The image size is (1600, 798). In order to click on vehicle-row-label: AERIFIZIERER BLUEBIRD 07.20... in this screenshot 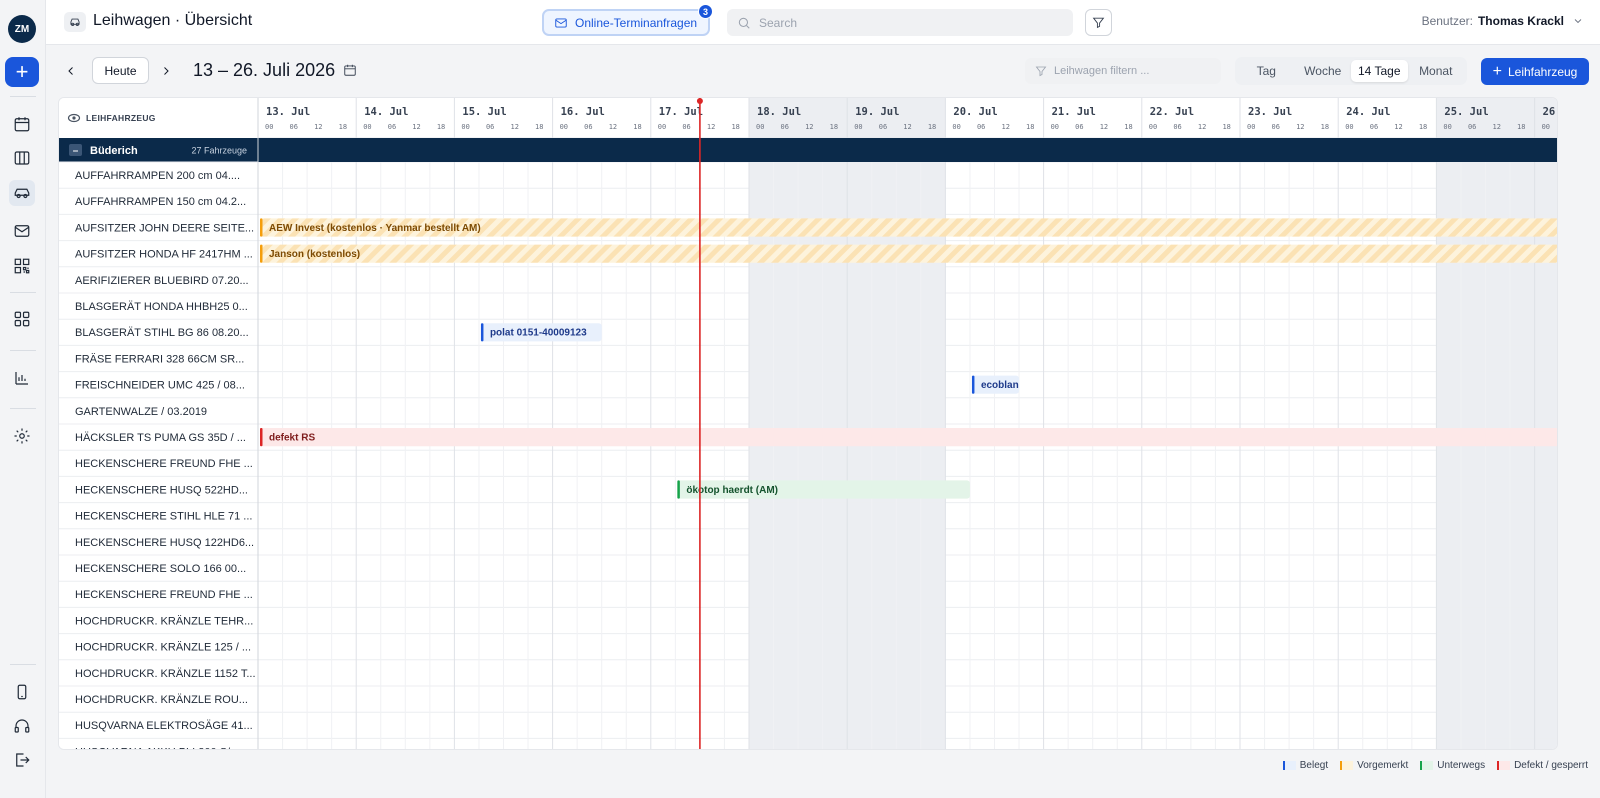, I will do `click(162, 281)`.